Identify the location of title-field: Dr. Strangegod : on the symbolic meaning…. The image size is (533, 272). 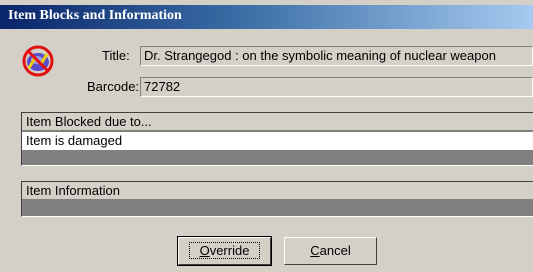
(336, 56).